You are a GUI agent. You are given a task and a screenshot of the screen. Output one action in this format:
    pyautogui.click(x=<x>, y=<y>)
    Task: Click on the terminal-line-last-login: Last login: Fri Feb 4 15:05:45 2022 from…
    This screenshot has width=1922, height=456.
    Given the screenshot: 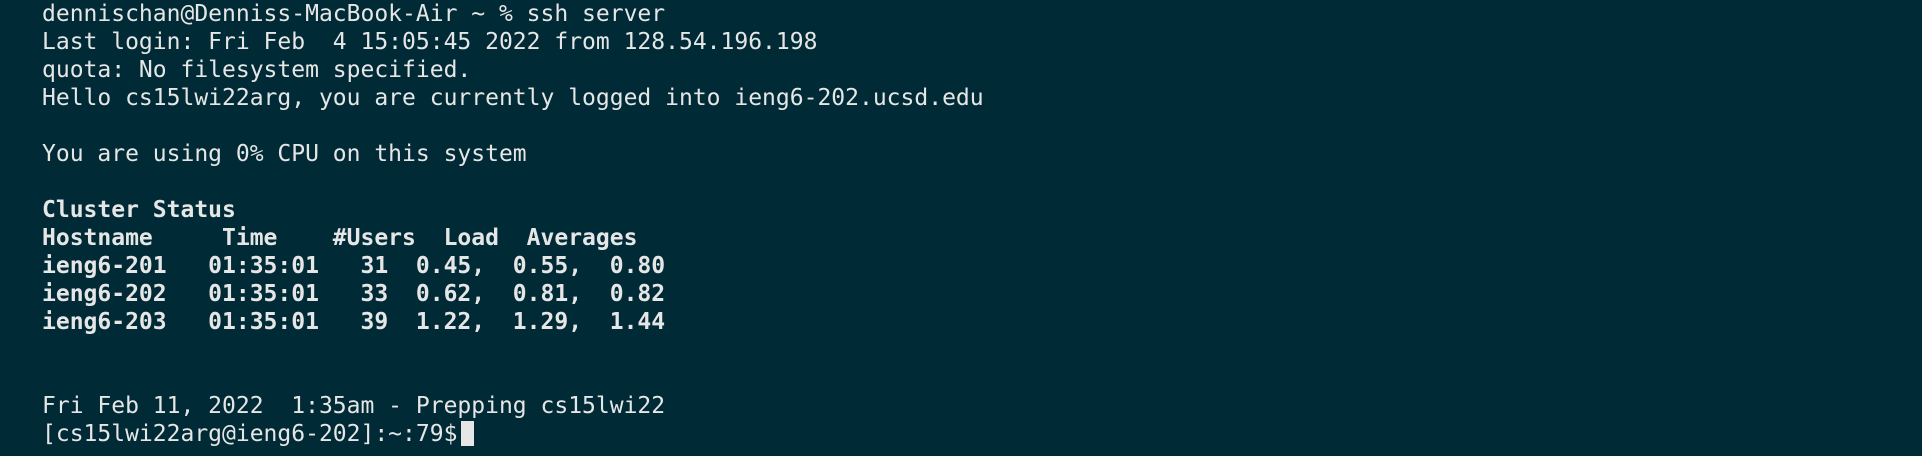 What is the action you would take?
    pyautogui.click(x=430, y=42)
    